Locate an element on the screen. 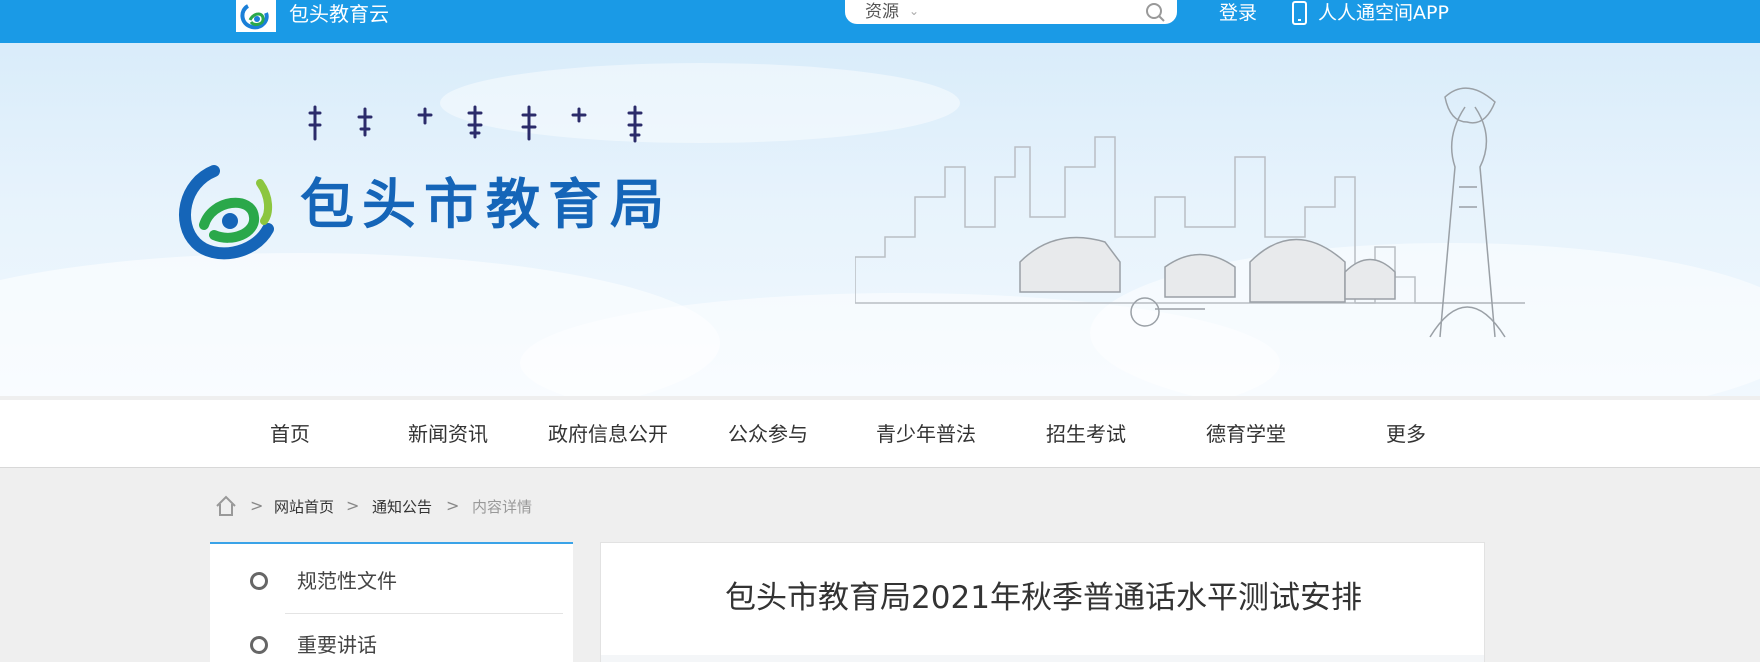 The height and width of the screenshot is (662, 1760). nav-item-gov-info: 政府信息公开 is located at coordinates (608, 434).